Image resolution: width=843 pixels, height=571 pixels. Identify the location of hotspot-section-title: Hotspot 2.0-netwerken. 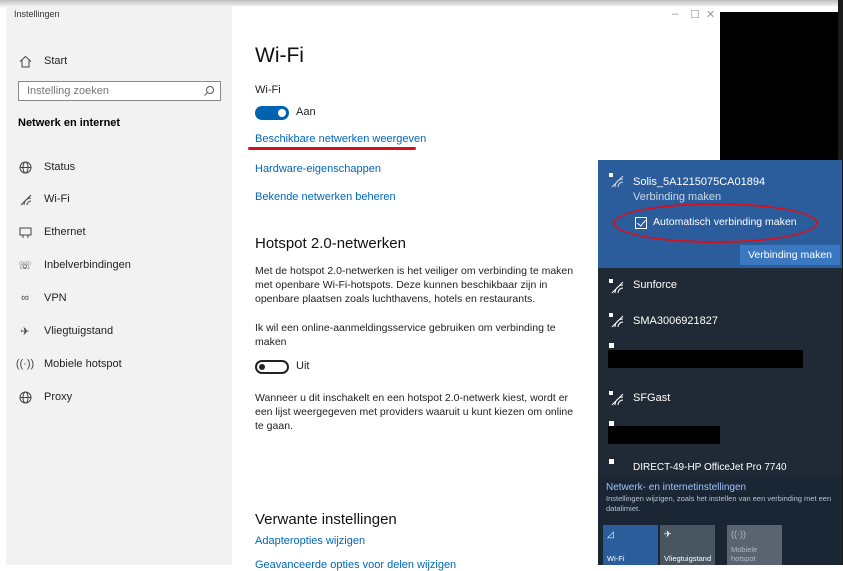
(330, 243).